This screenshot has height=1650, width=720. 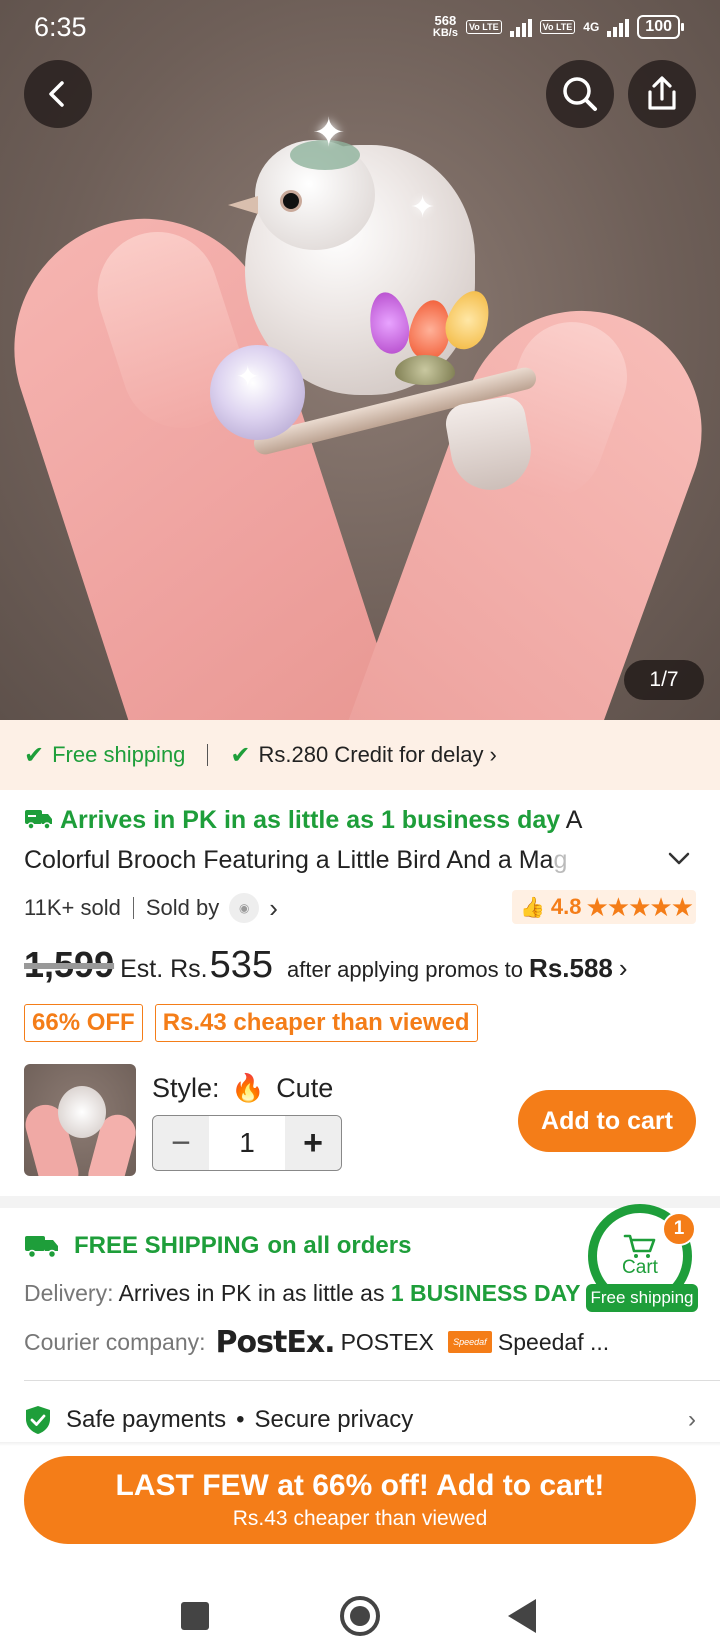 I want to click on free-shipping-label: FREE SHIPPING, so click(x=167, y=1245).